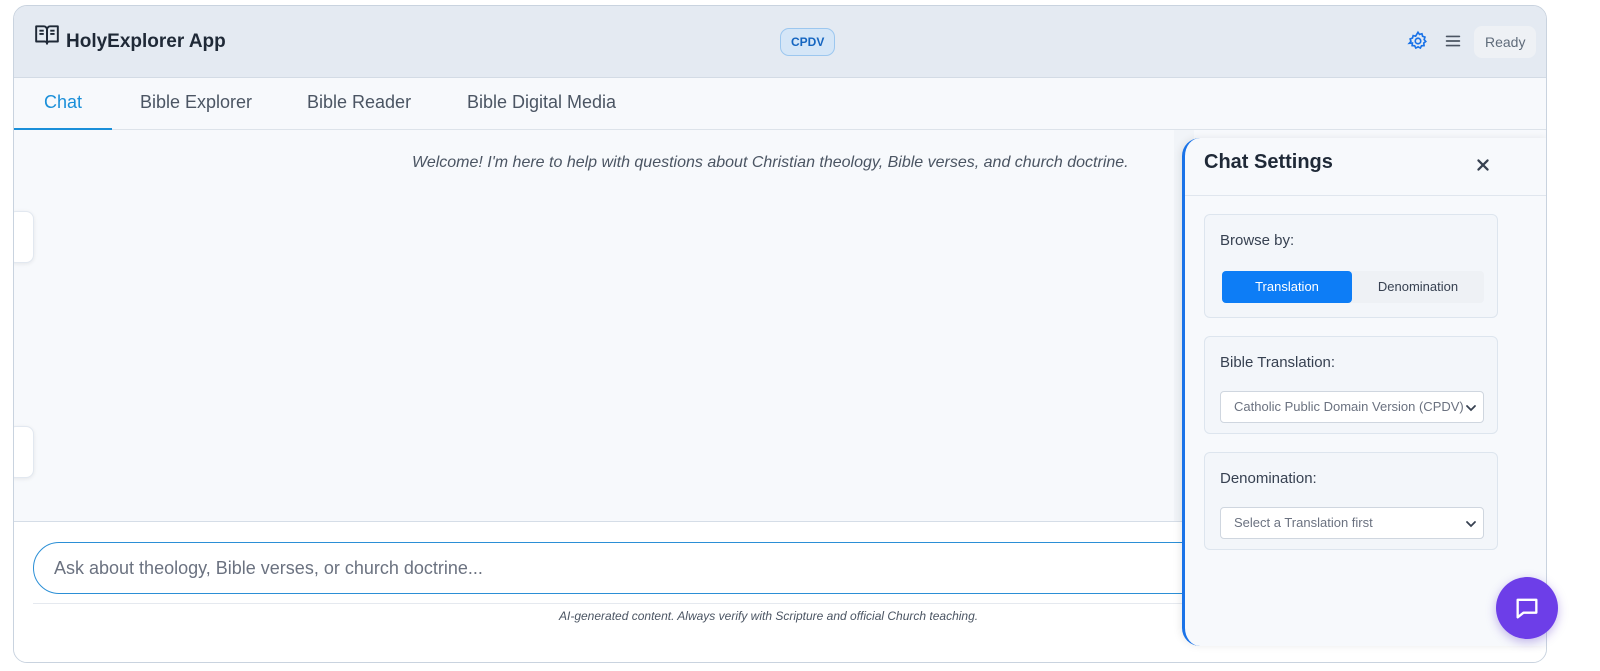  I want to click on translation-badge: CPDV, so click(808, 42).